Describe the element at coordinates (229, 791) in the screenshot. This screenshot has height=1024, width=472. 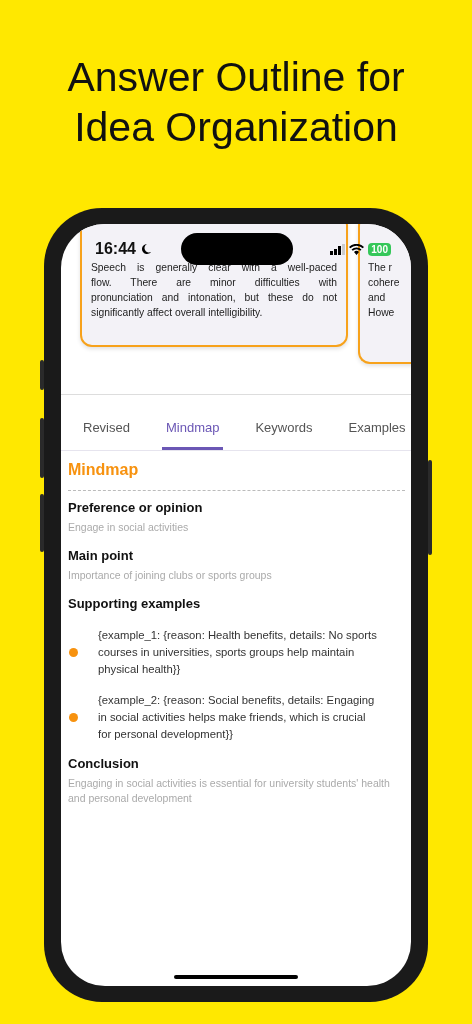
I see `section-value: Engaging in social activities is essential for university students' health and personal development` at that location.